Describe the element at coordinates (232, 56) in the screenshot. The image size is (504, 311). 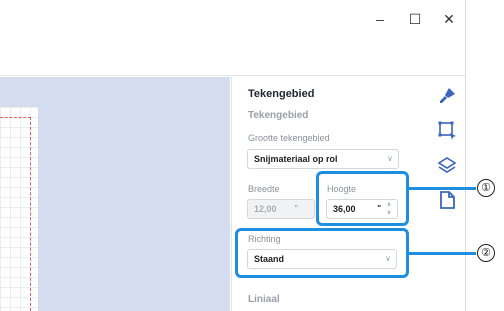
I see `toolbar` at that location.